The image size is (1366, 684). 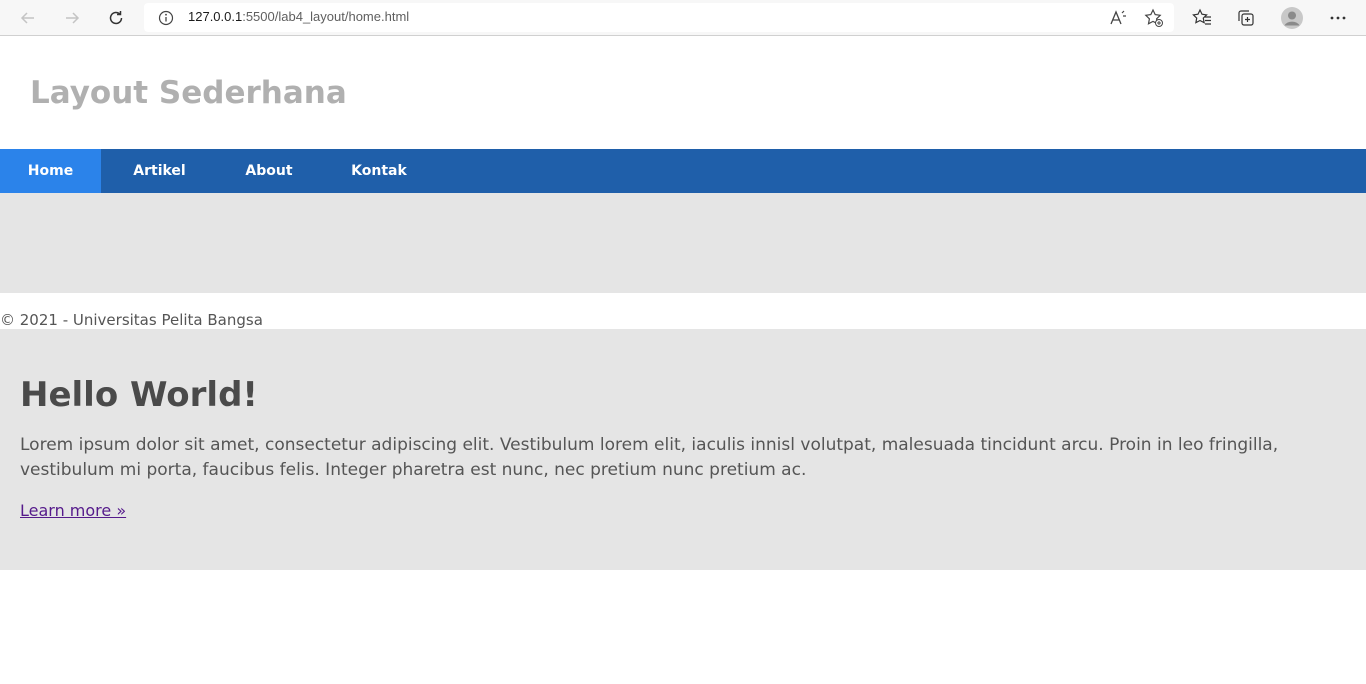 What do you see at coordinates (683, 171) in the screenshot?
I see `main-nav: Home Artikel About Kontak` at bounding box center [683, 171].